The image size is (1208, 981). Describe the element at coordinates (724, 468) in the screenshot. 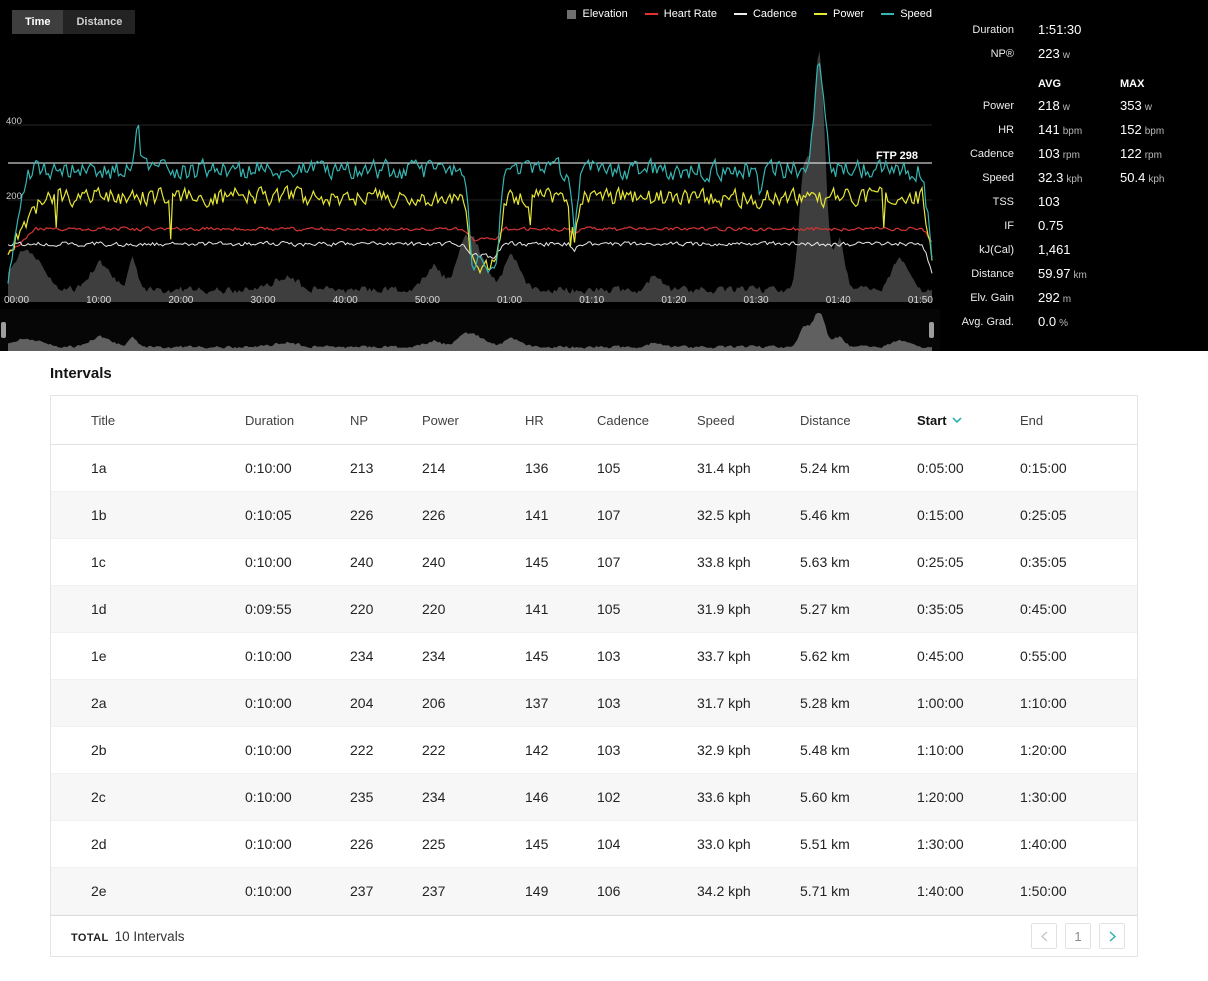

I see `cell-speed: 31.4 kph` at that location.